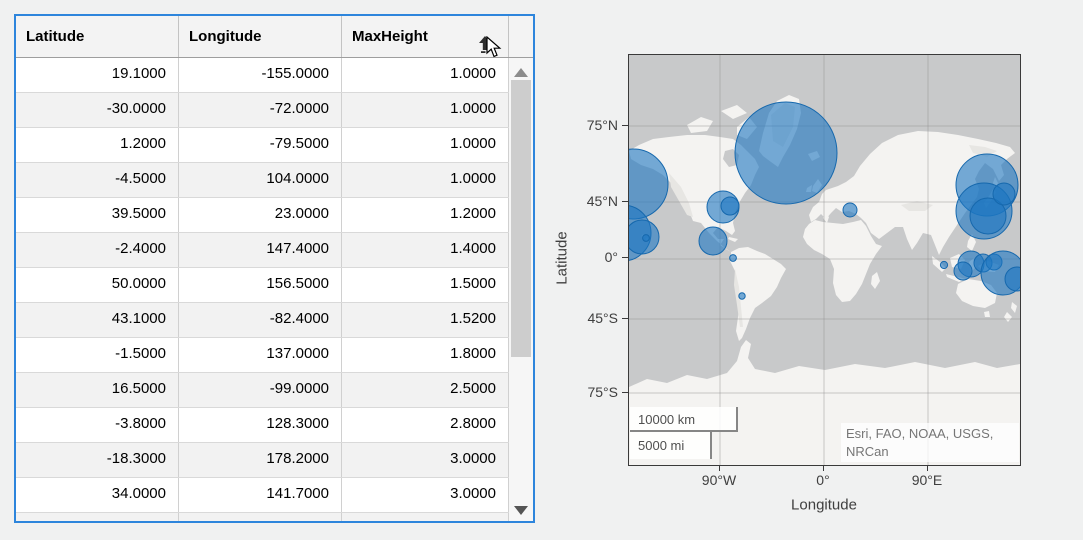 The image size is (1083, 540). I want to click on header-corner, so click(521, 36).